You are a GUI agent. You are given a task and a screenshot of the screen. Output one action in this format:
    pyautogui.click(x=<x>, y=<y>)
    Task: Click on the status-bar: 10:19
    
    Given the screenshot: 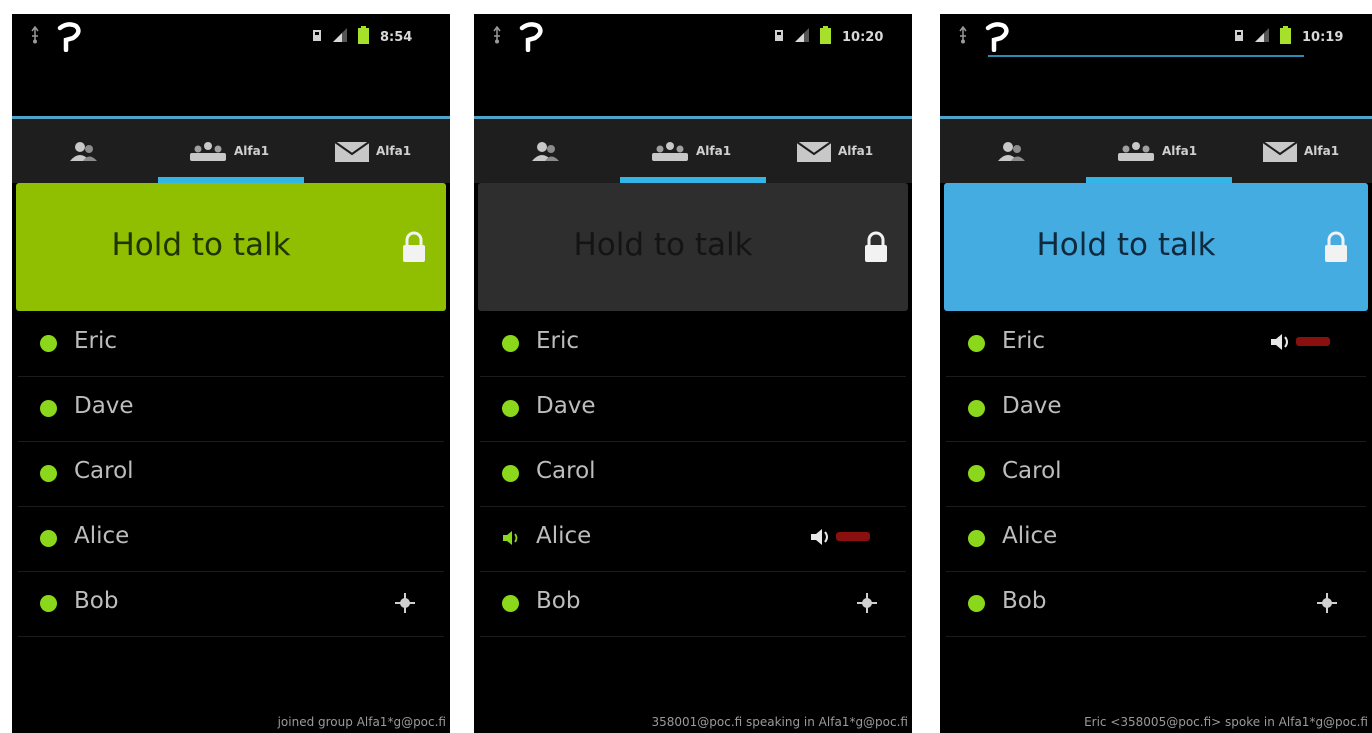 What is the action you would take?
    pyautogui.click(x=1156, y=39)
    